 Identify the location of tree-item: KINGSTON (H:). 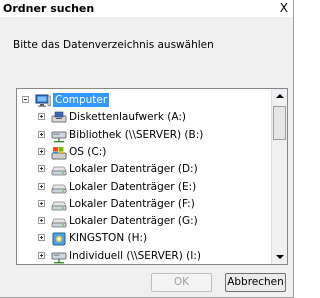
(144, 238).